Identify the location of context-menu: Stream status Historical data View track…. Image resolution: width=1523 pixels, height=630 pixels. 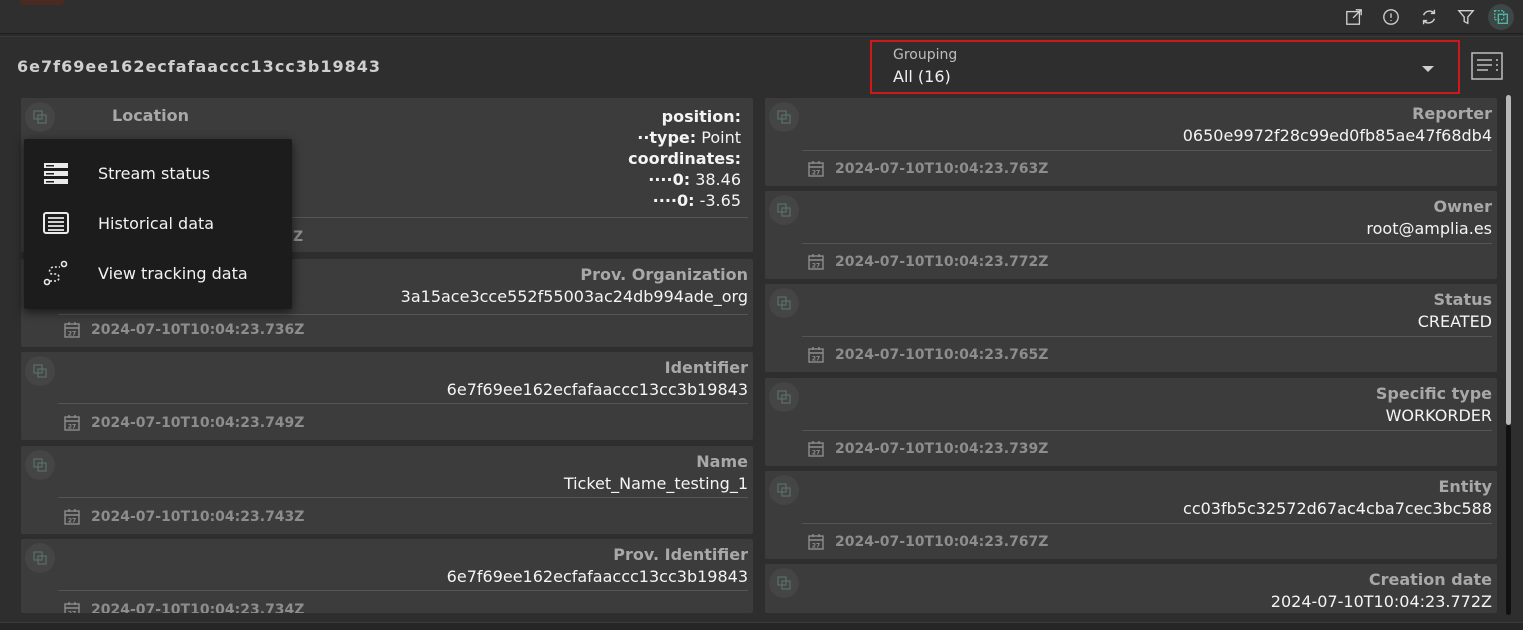
(158, 224).